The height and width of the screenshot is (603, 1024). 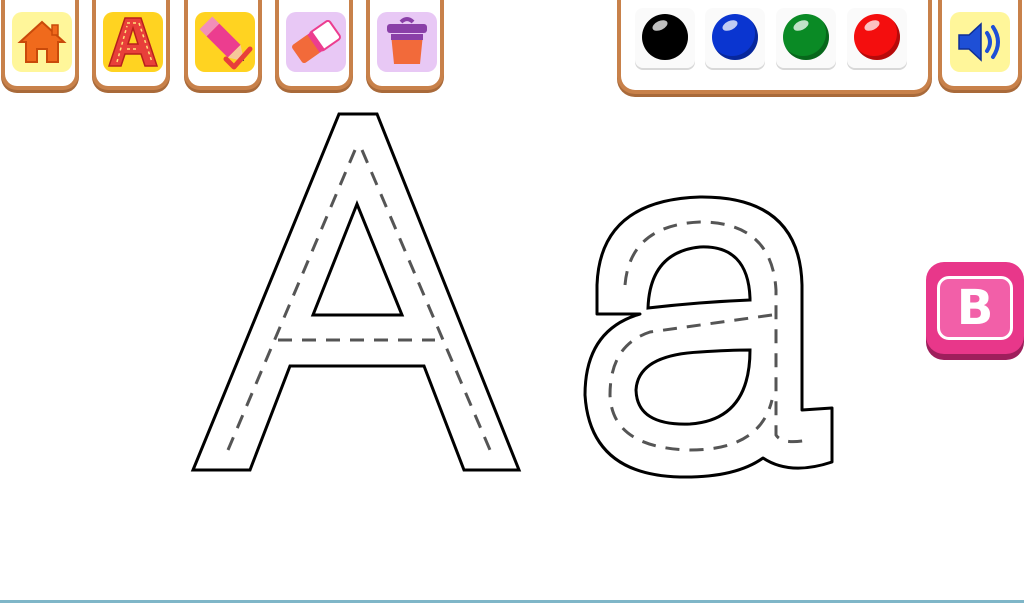 I want to click on lowercase-letter-a, so click(x=708, y=337).